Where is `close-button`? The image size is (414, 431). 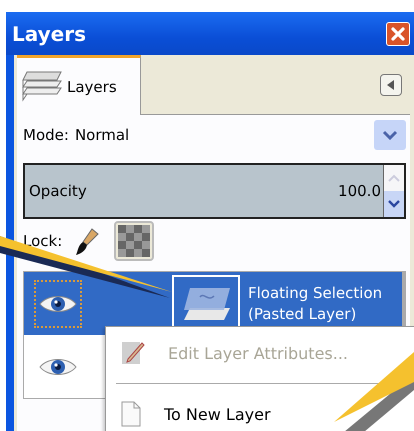
close-button is located at coordinates (398, 34).